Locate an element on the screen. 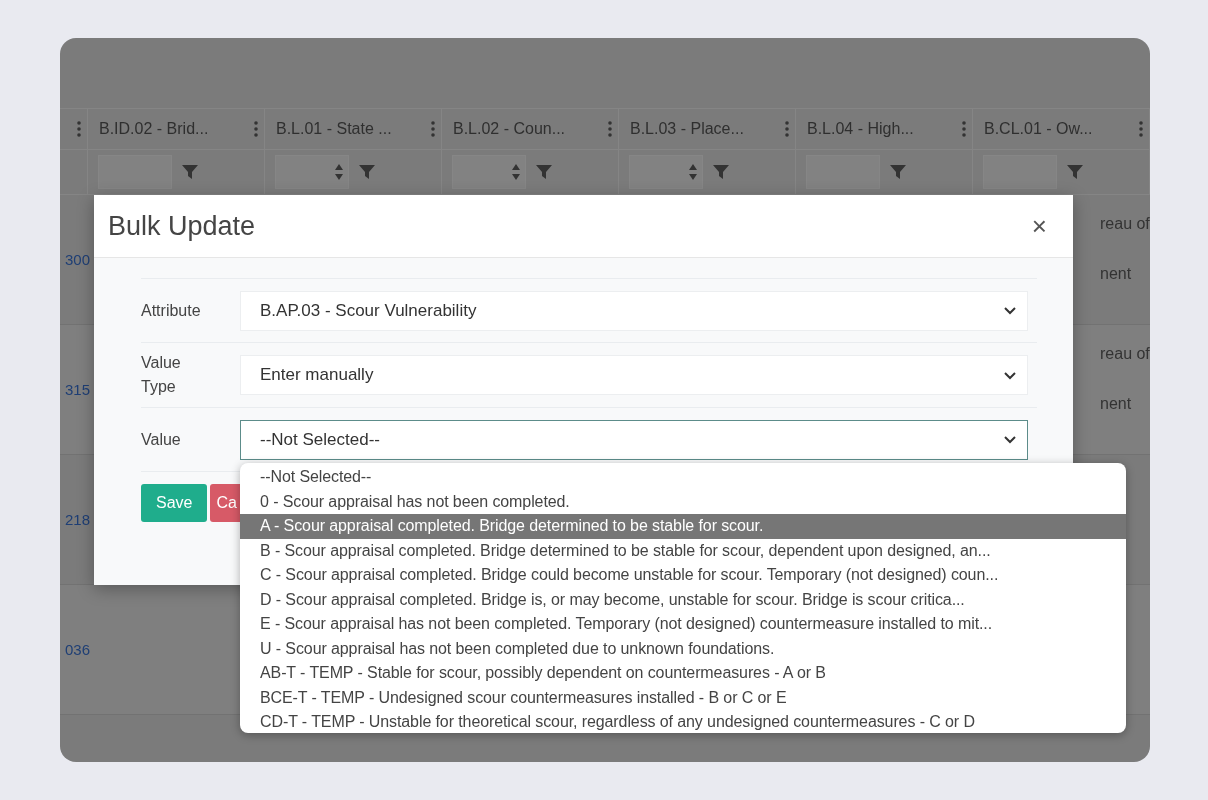  dropdown-option: BCE-T - TEMP - Undesigned scour countermeasures installed - B or C or E is located at coordinates (683, 697).